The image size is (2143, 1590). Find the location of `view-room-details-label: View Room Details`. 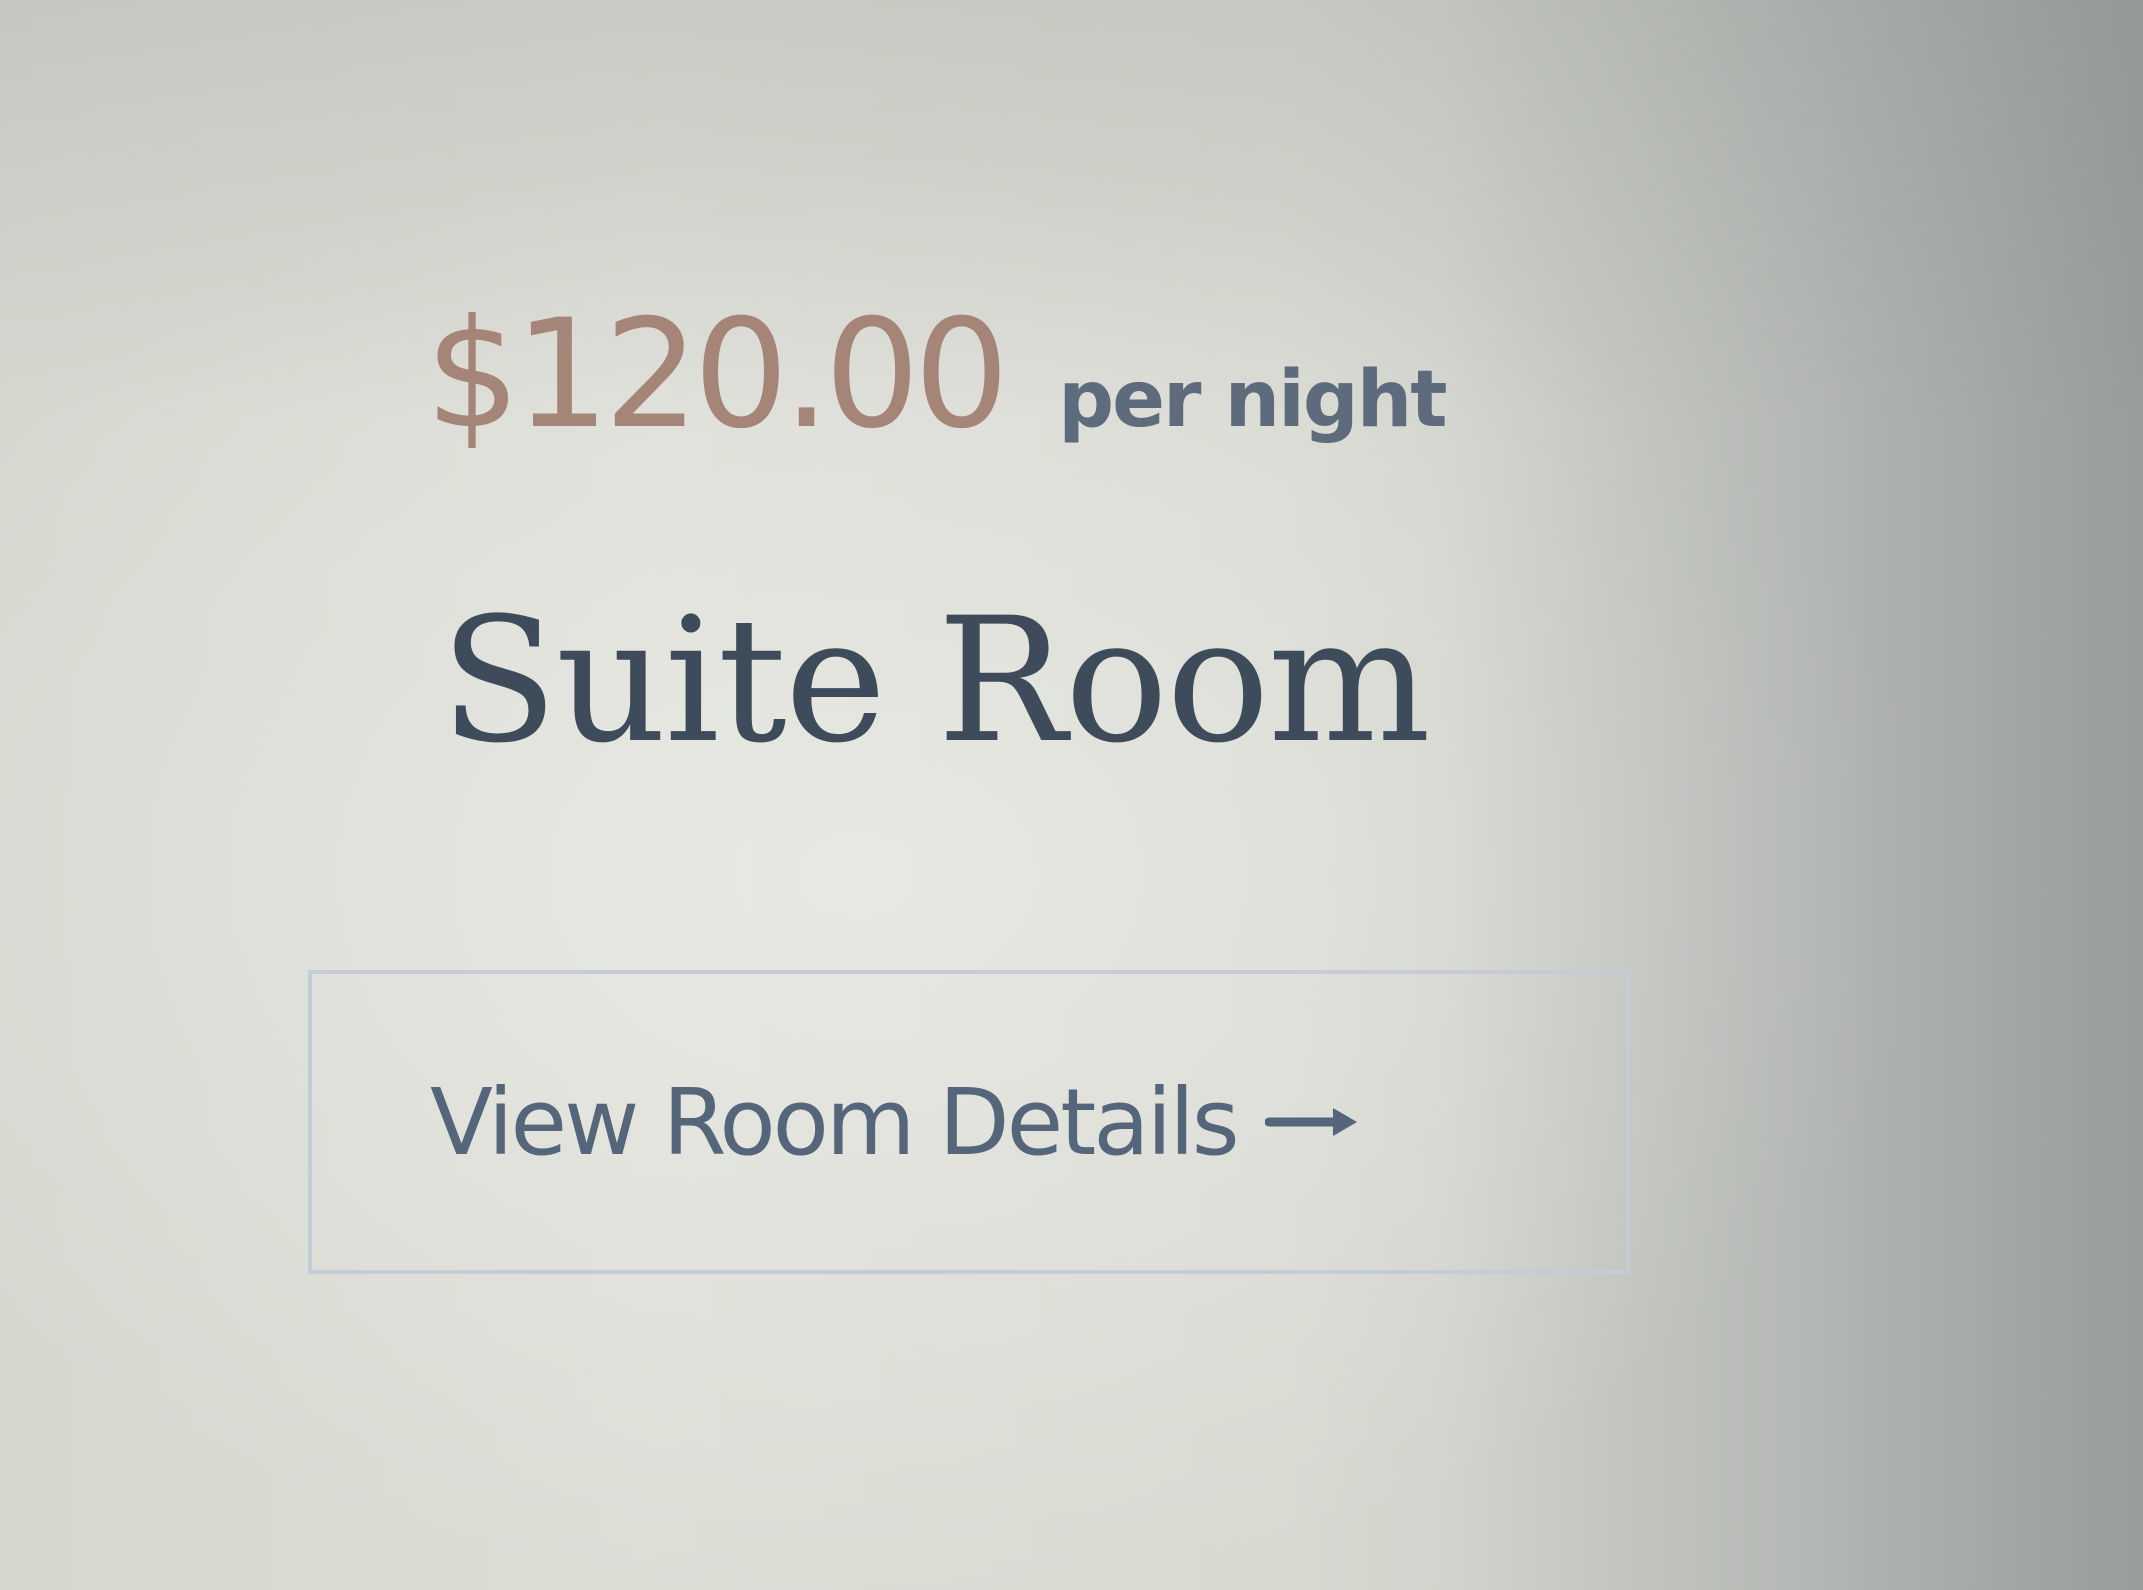

view-room-details-label: View Room Details is located at coordinates (835, 1122).